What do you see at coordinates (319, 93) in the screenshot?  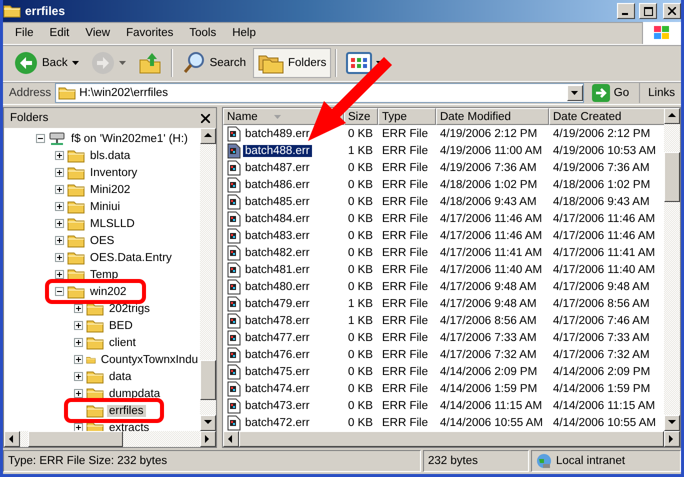 I see `address-field: H:\win202\errfiles` at bounding box center [319, 93].